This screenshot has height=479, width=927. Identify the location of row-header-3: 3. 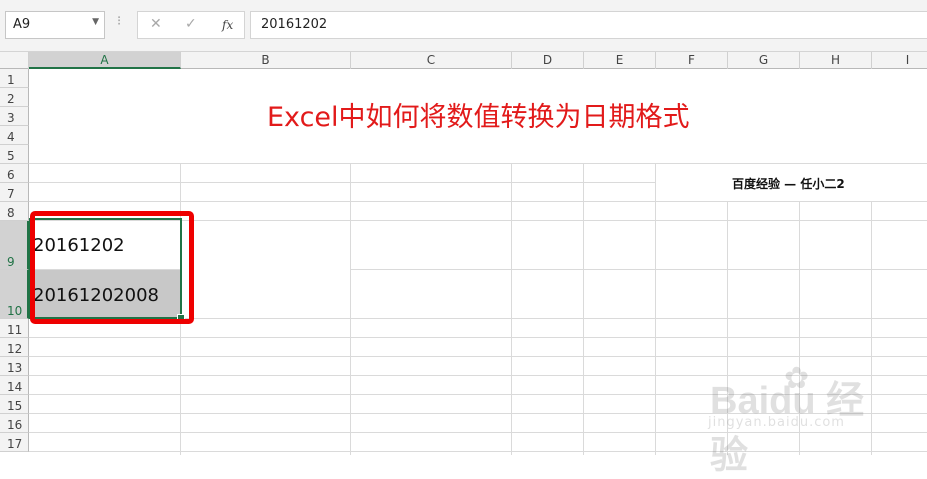
(14, 116).